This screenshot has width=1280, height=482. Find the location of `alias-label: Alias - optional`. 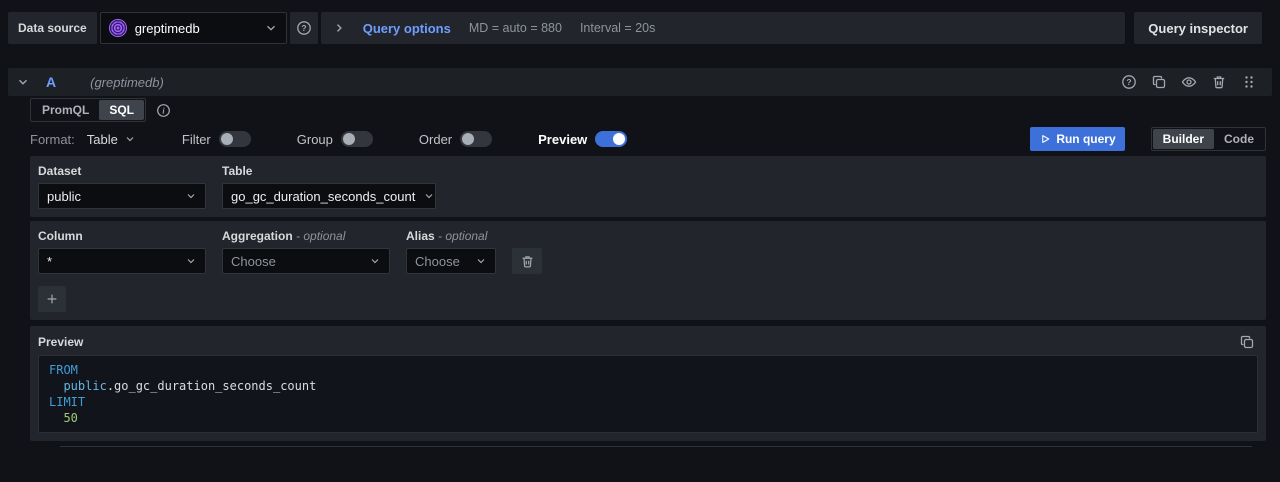

alias-label: Alias - optional is located at coordinates (447, 236).